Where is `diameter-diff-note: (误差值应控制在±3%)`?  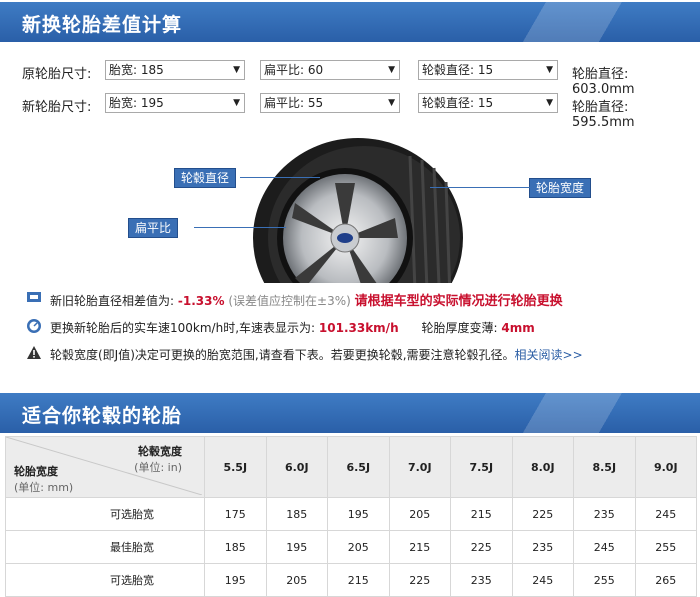 diameter-diff-note: (误差值应控制在±3%) is located at coordinates (289, 301).